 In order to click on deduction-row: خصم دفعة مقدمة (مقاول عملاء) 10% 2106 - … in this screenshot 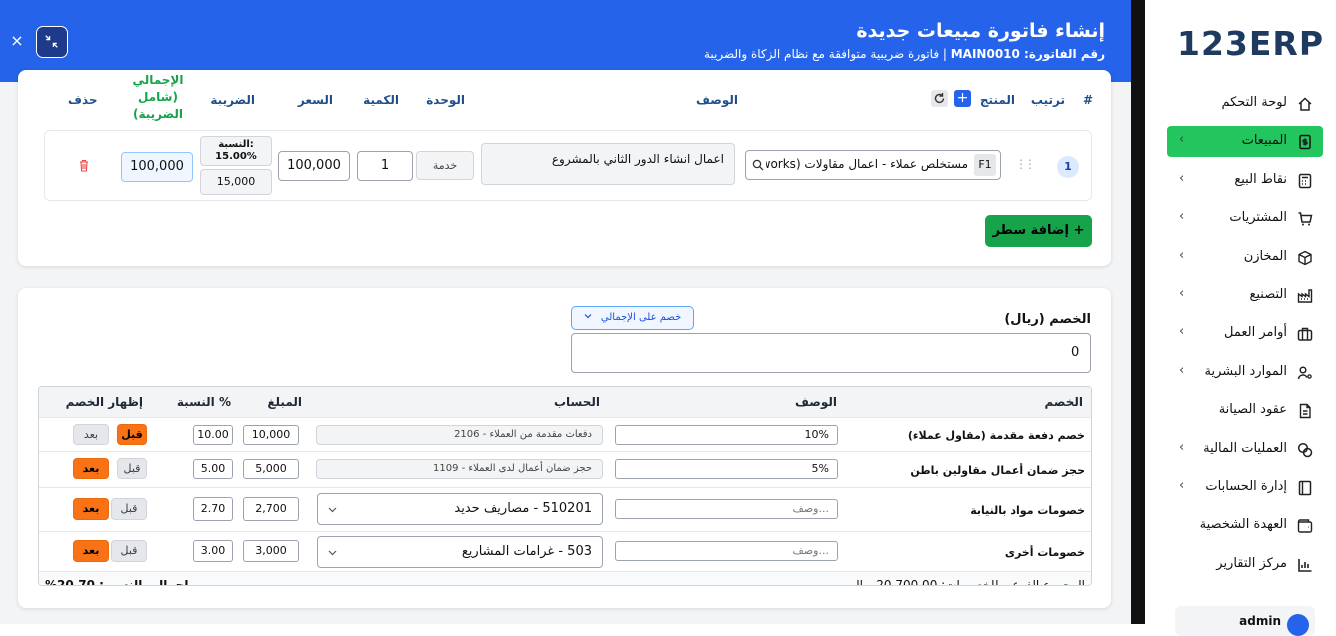, I will do `click(565, 434)`.